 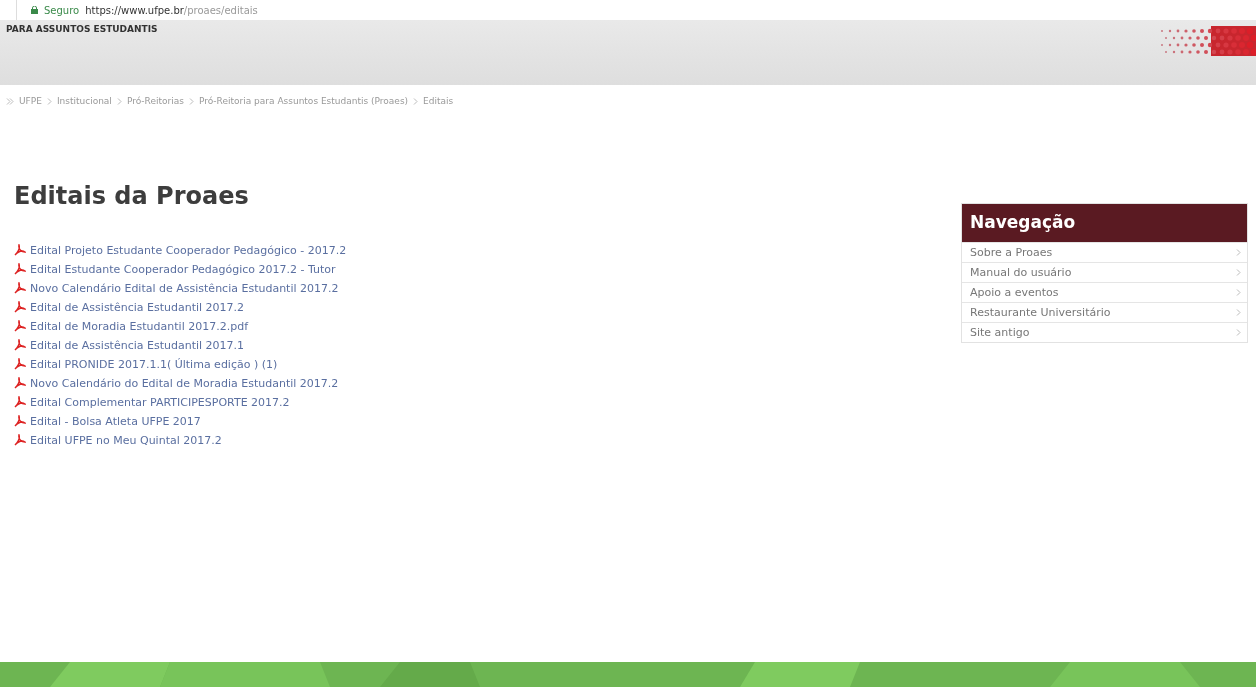 What do you see at coordinates (180, 402) in the screenshot?
I see `document-link: Edital Complementar PARTICIPESPORTE 2017.2` at bounding box center [180, 402].